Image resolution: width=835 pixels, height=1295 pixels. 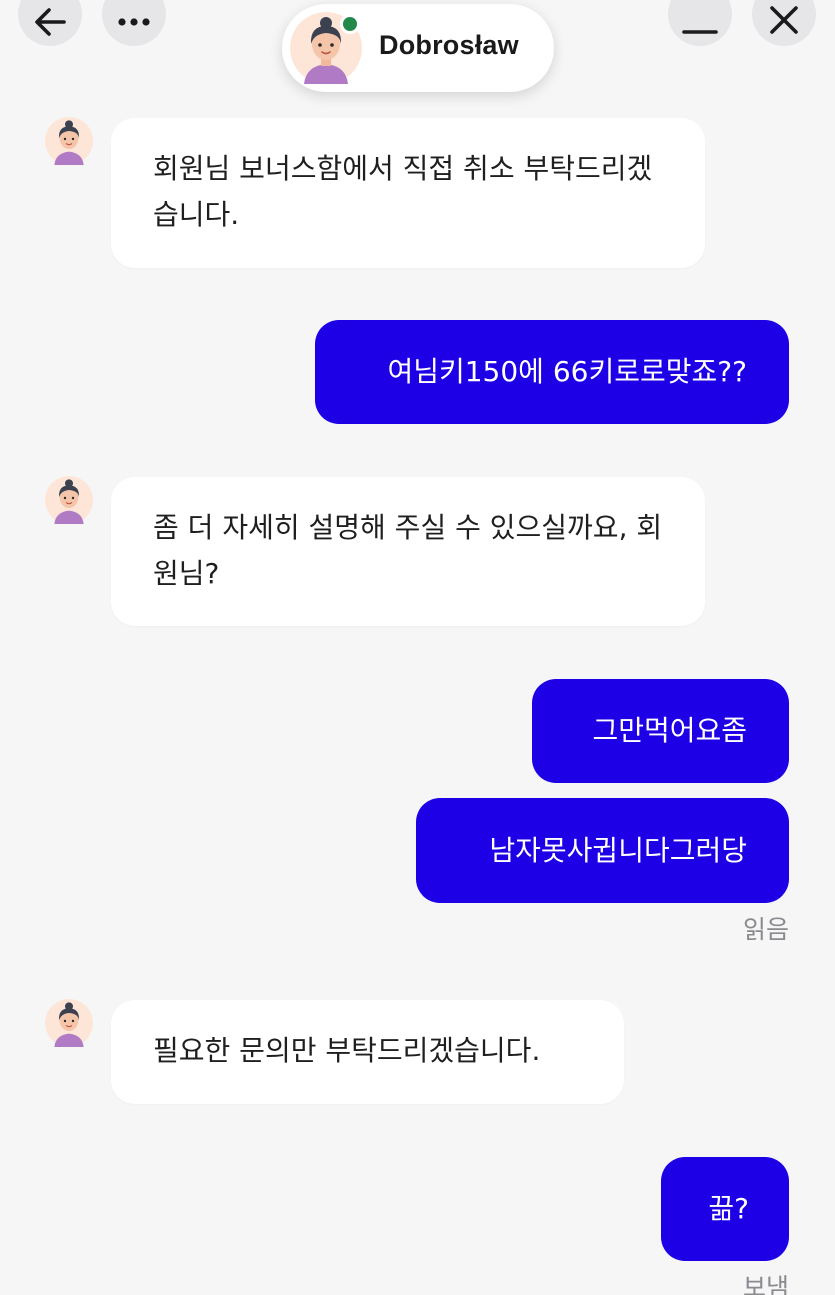 I want to click on more-options-button, so click(x=134, y=23).